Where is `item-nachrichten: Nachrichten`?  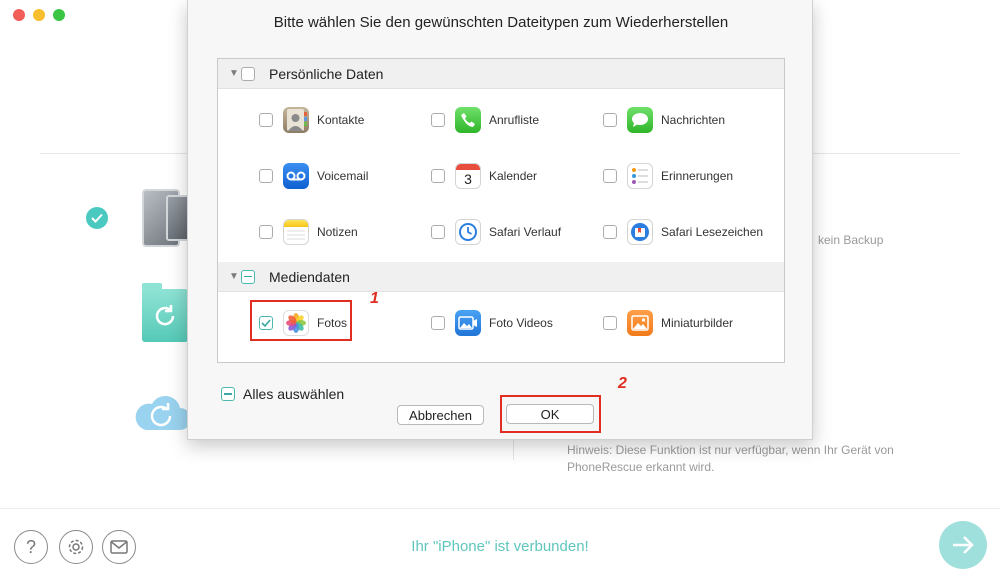
item-nachrichten: Nachrichten is located at coordinates (664, 120).